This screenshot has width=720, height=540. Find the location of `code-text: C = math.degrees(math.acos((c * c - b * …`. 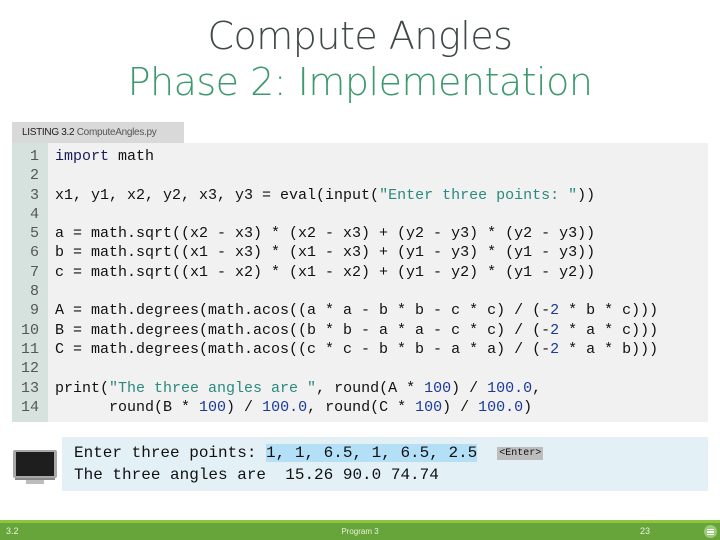

code-text: C = math.degrees(math.acos((c * c - b * … is located at coordinates (356, 349).